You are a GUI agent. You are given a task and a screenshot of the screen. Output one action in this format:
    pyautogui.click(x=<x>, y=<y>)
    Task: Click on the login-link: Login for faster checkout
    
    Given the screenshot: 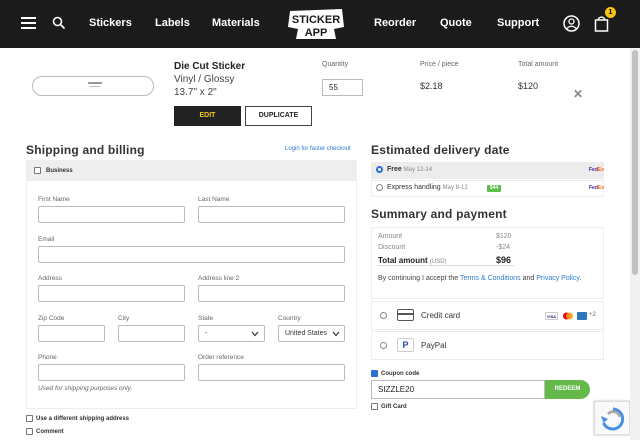 What is the action you would take?
    pyautogui.click(x=318, y=149)
    